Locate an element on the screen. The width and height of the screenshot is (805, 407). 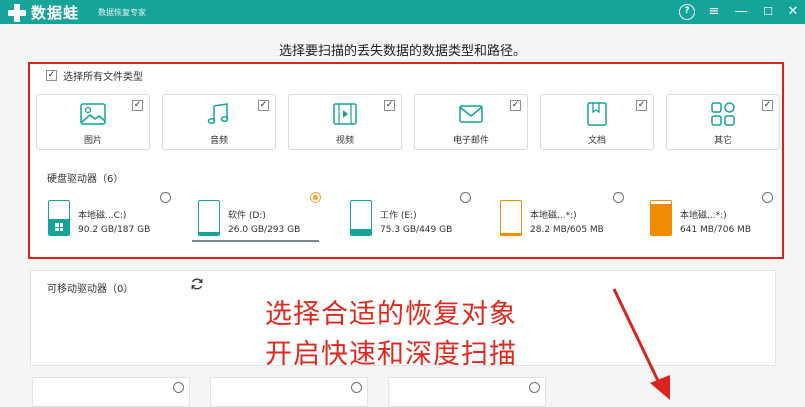
drive-d-radio is located at coordinates (315, 197).